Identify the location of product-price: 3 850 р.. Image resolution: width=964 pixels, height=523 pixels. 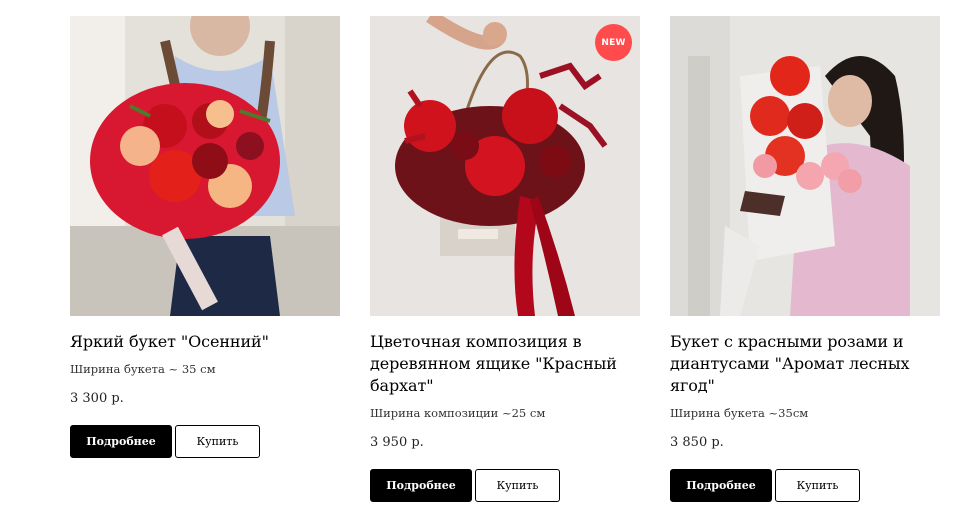
(697, 442).